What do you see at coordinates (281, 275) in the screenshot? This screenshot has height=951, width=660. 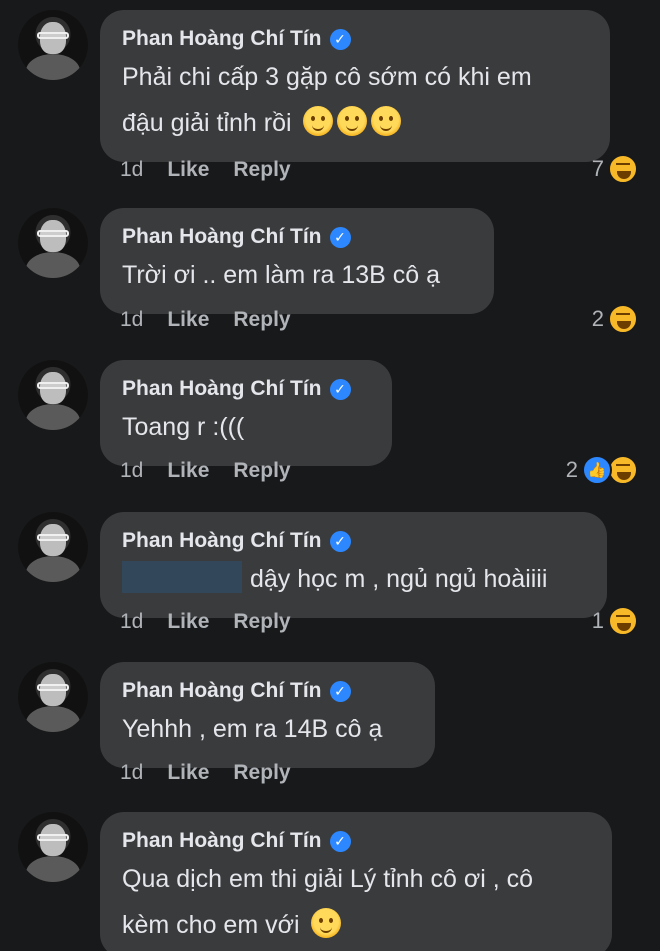 I see `comment-text-line: Trời ơi .. em làm ra 13B cô ạ` at bounding box center [281, 275].